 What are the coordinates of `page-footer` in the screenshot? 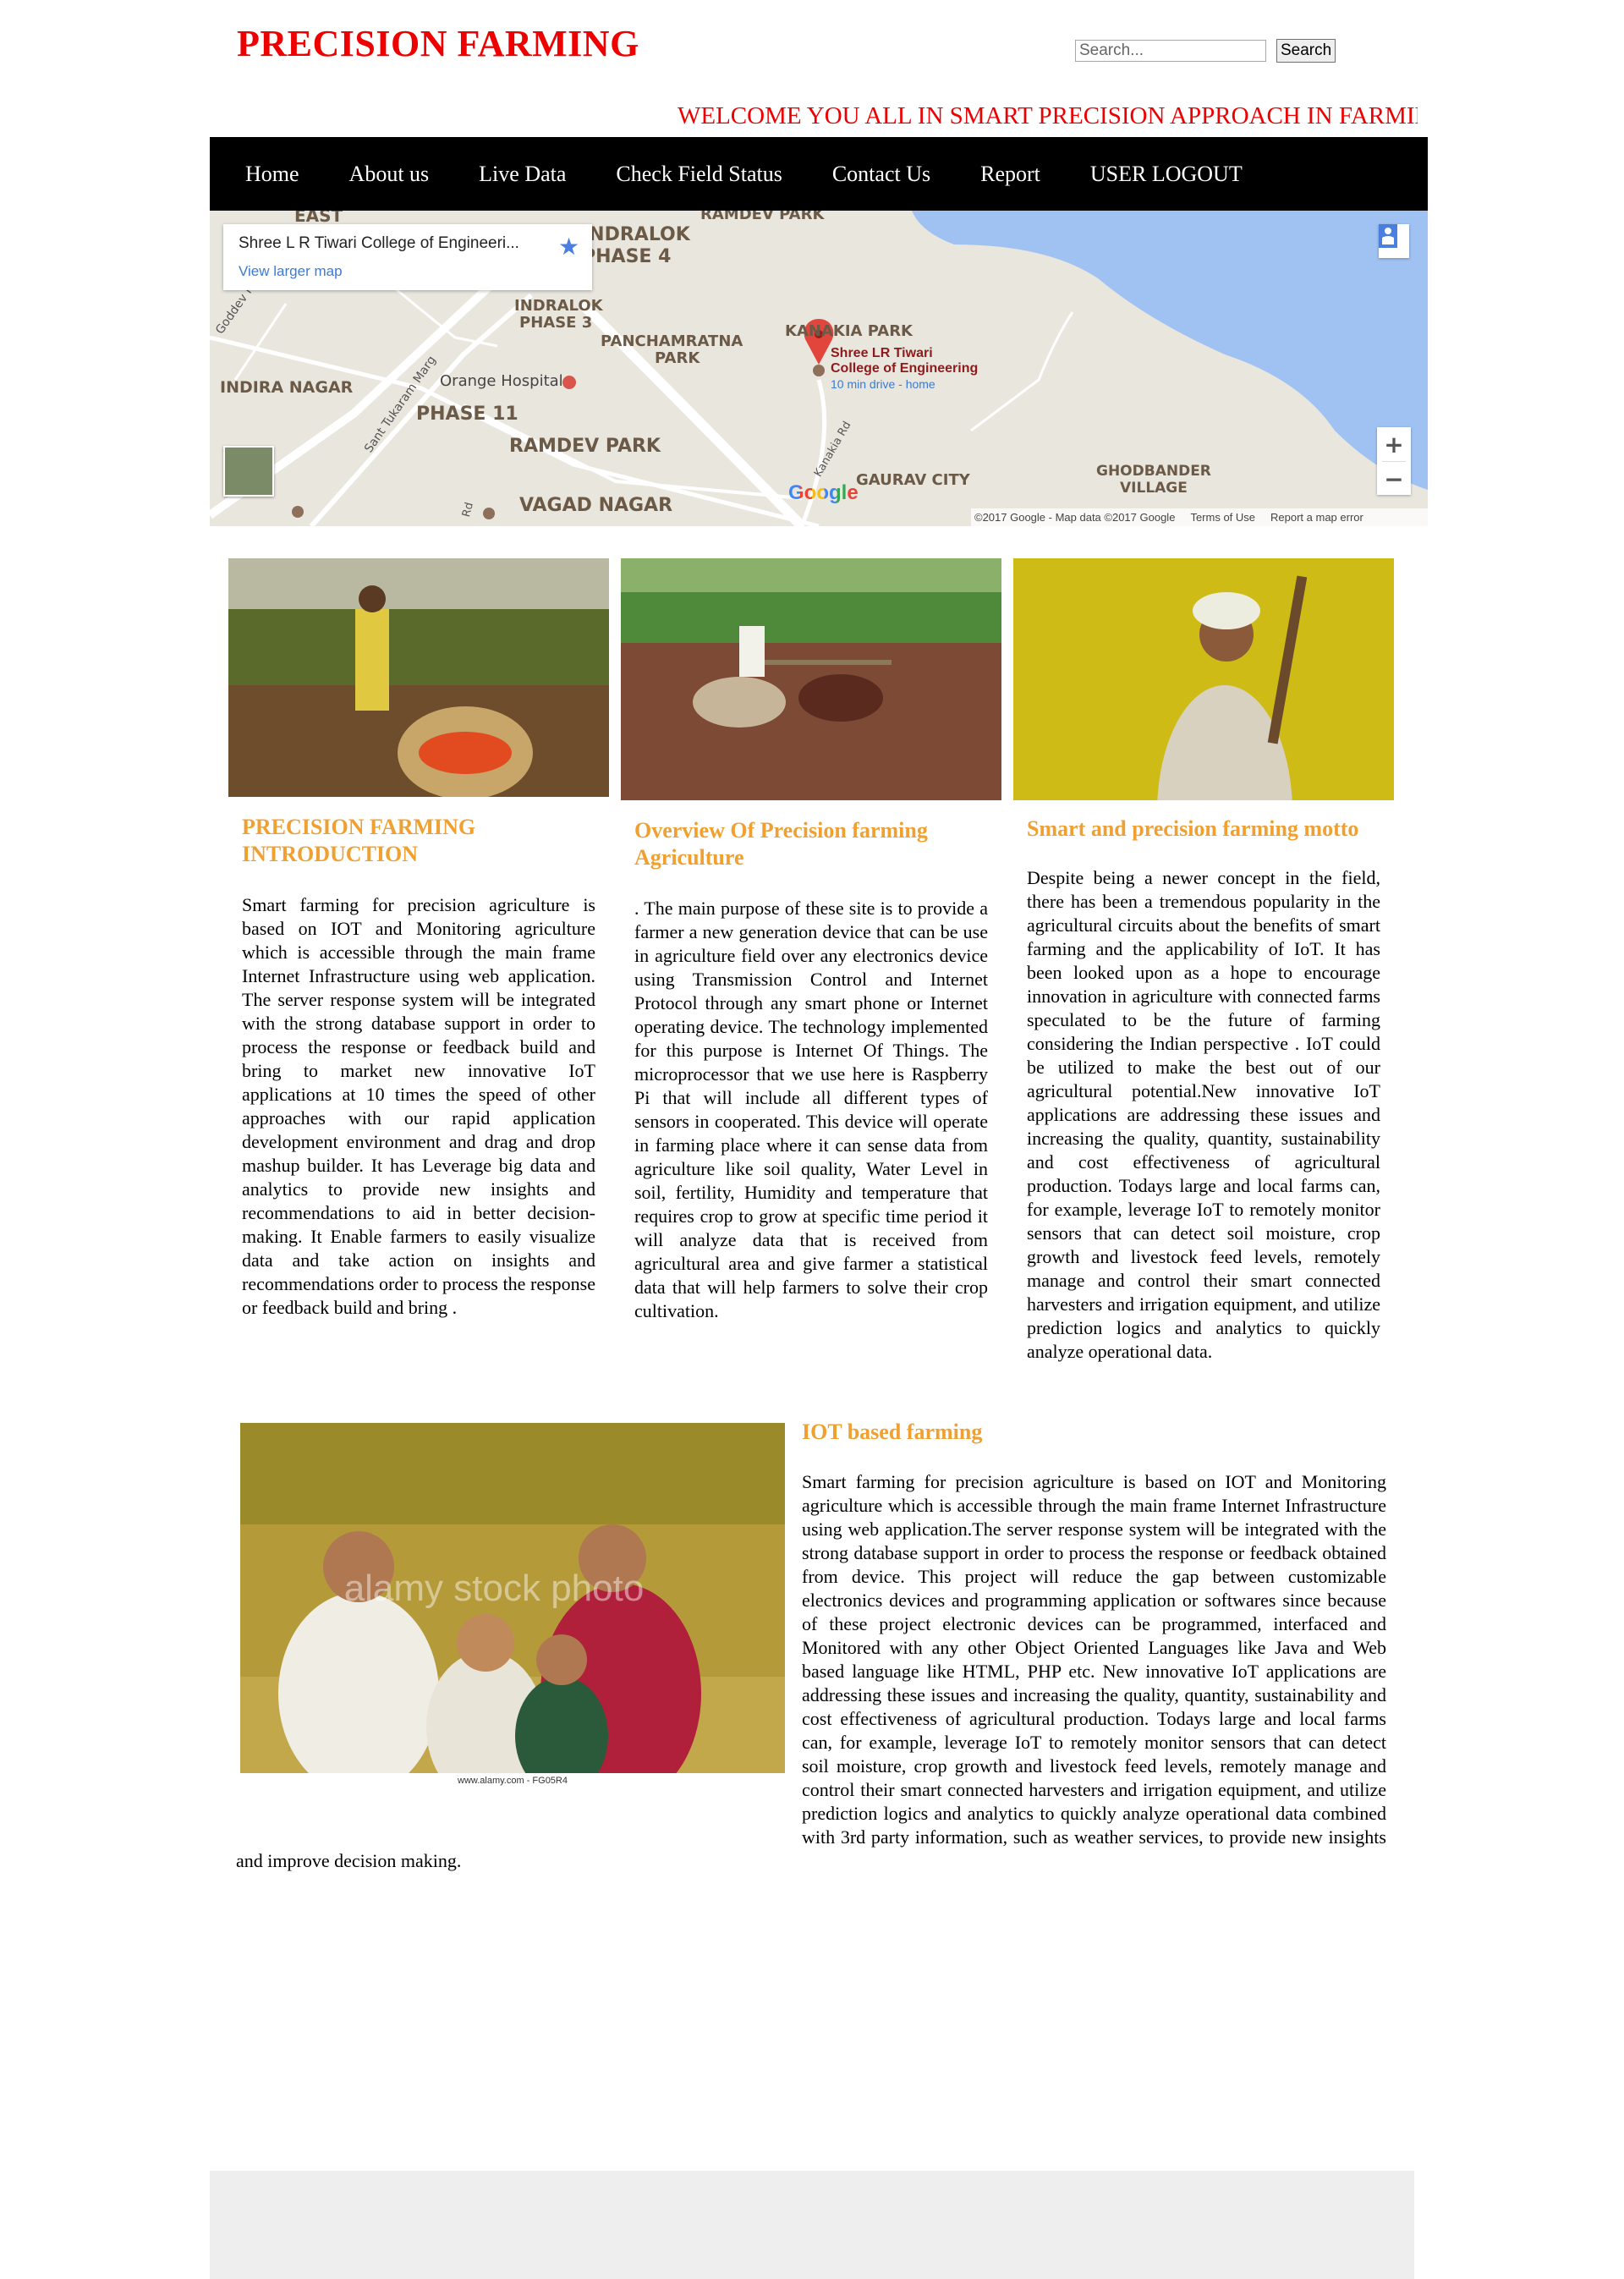 It's located at (812, 2225).